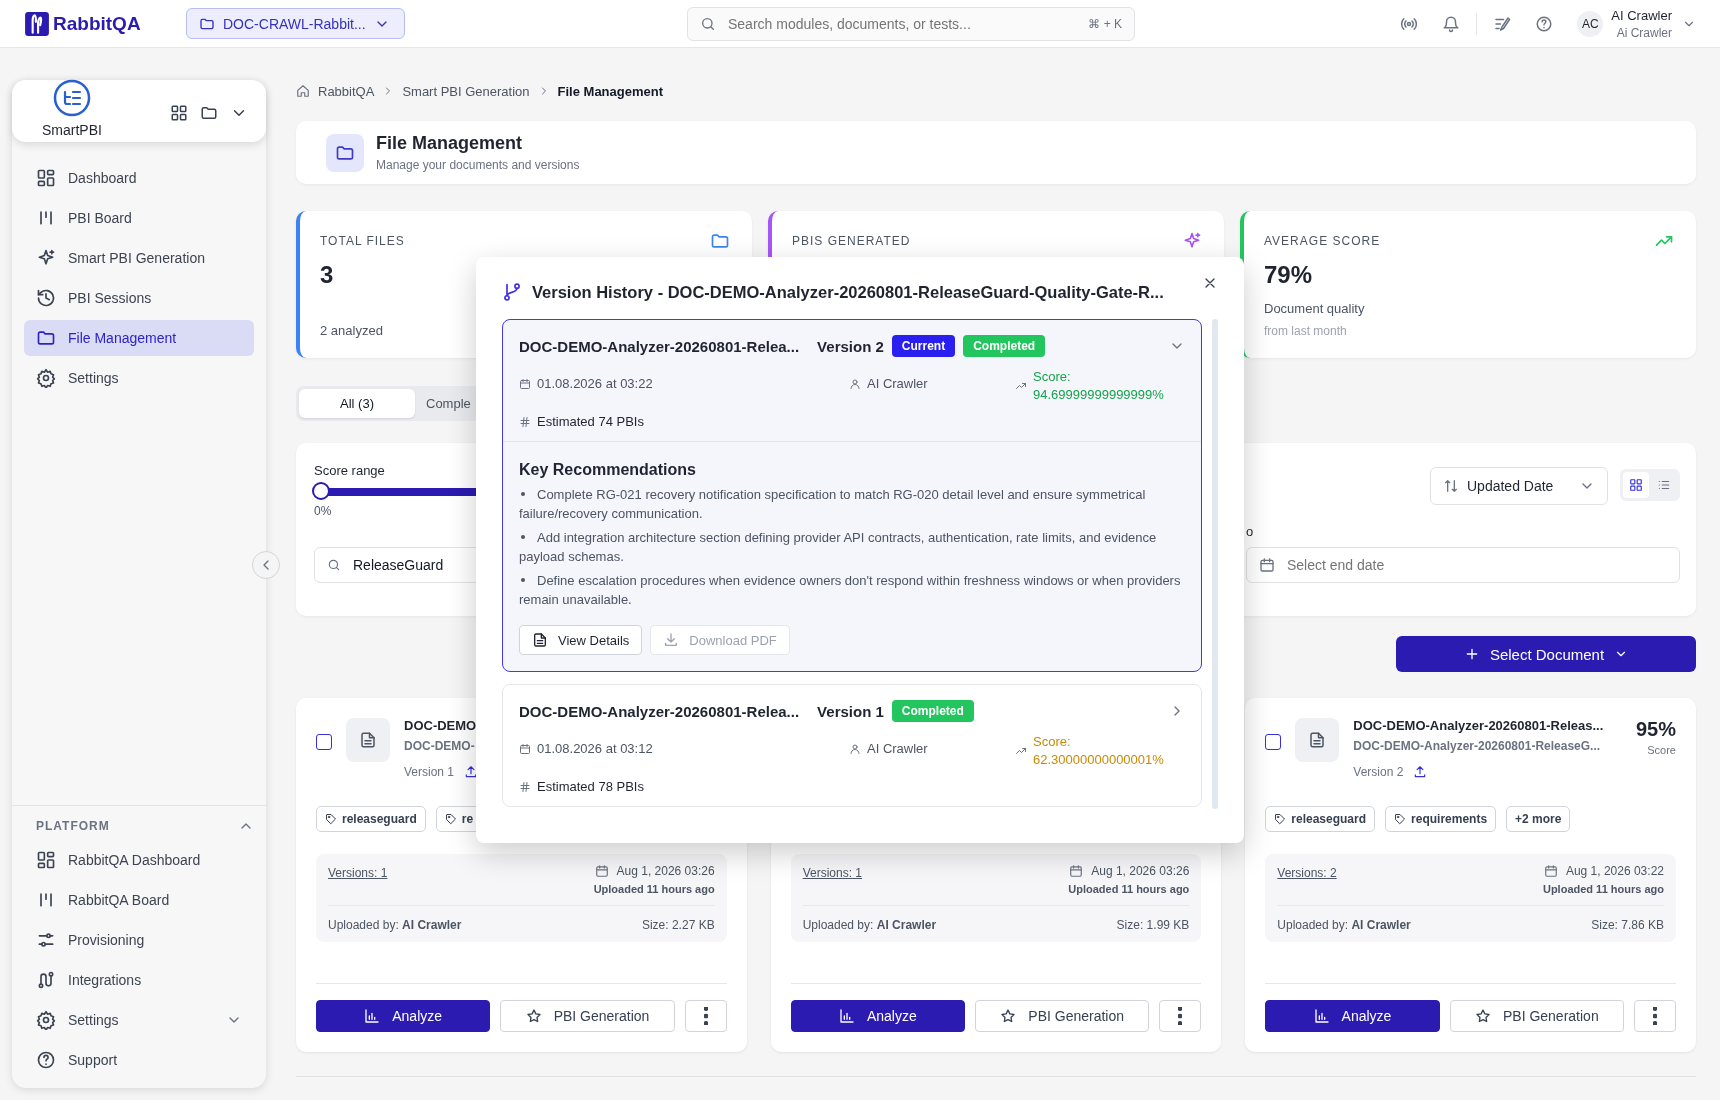  Describe the element at coordinates (352, 330) in the screenshot. I see `stat-note: 2 analyzed` at that location.